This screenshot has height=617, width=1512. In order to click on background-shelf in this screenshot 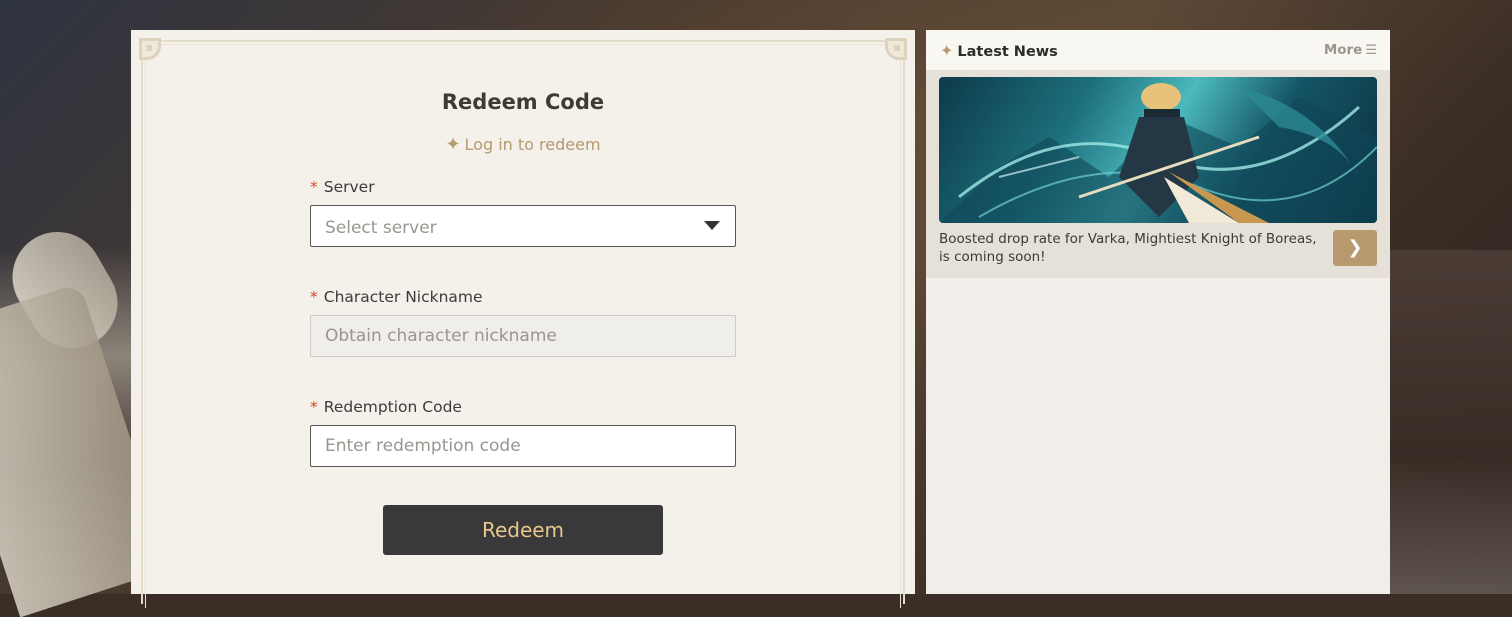, I will do `click(1451, 422)`.